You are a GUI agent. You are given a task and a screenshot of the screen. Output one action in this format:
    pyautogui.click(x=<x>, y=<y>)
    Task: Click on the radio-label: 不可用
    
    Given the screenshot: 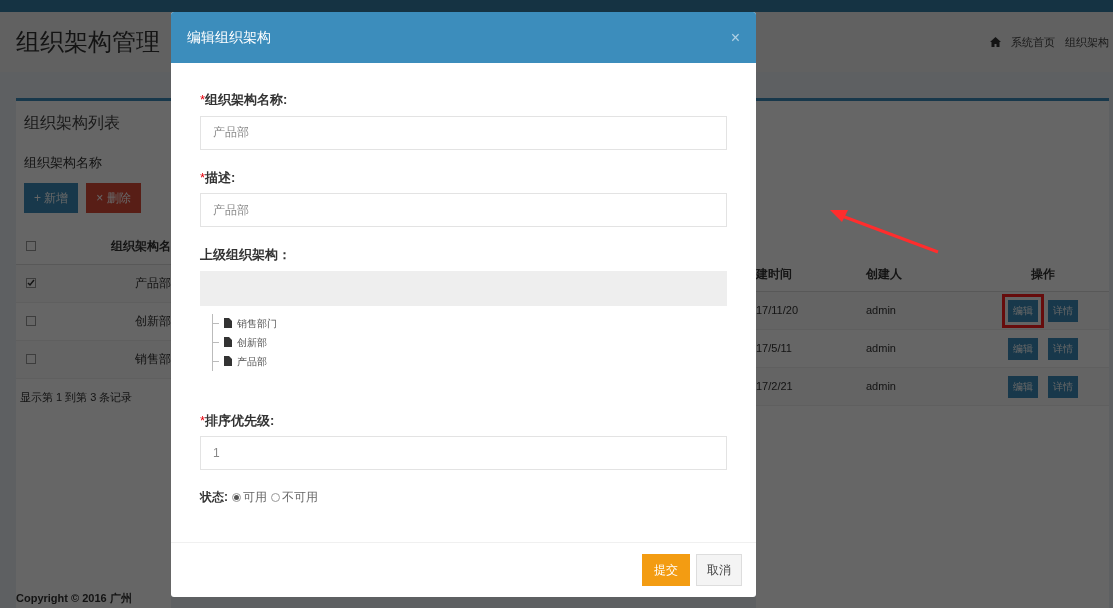 What is the action you would take?
    pyautogui.click(x=300, y=497)
    